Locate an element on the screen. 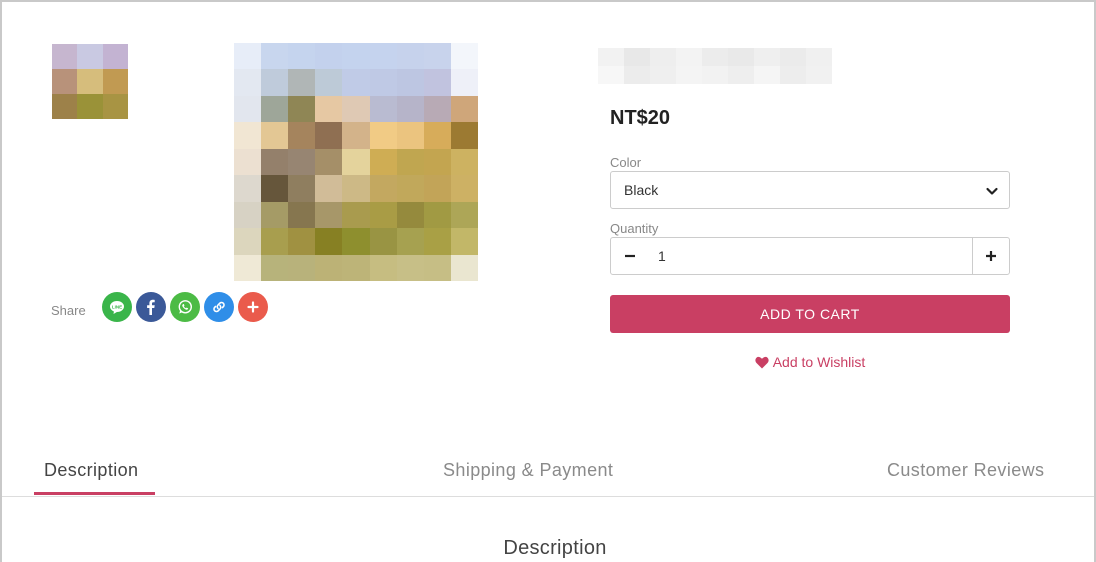 The height and width of the screenshot is (562, 1096). share-copy-link-button is located at coordinates (219, 307).